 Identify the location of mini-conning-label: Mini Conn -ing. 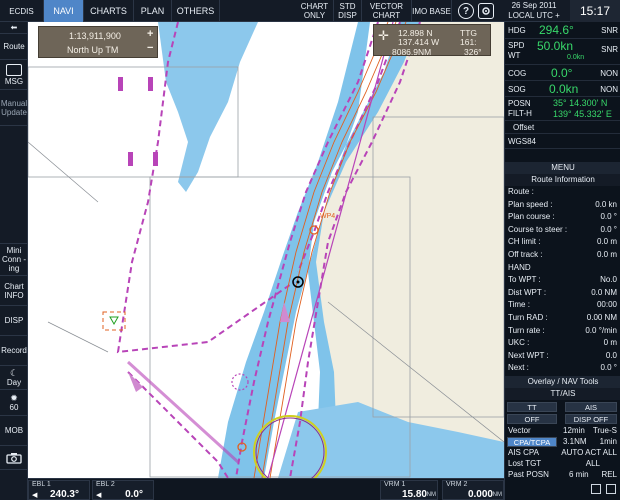
(13, 259).